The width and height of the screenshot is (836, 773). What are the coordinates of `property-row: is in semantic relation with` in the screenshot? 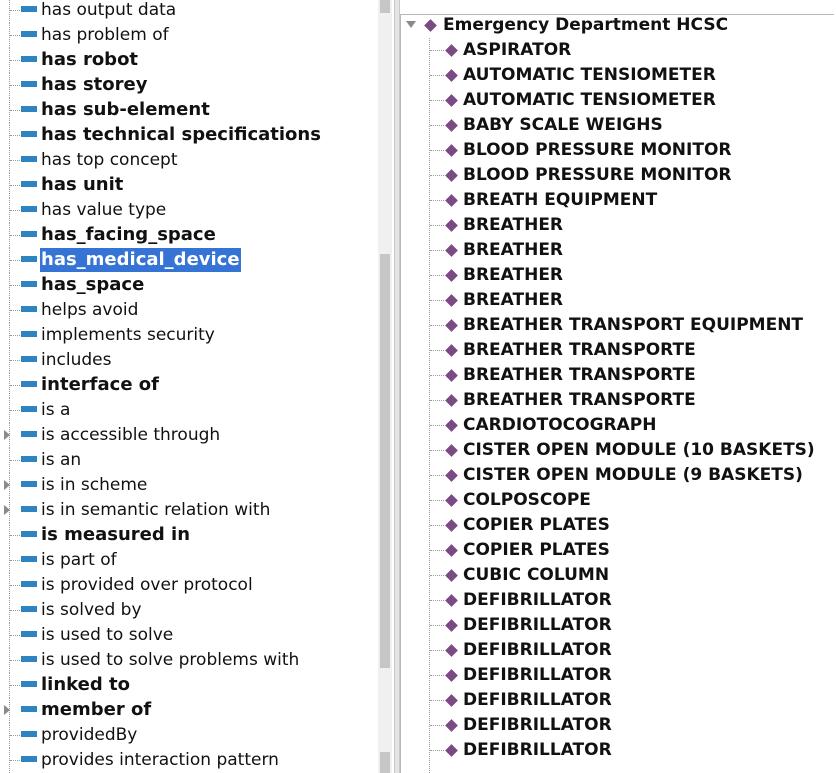 It's located at (188, 510).